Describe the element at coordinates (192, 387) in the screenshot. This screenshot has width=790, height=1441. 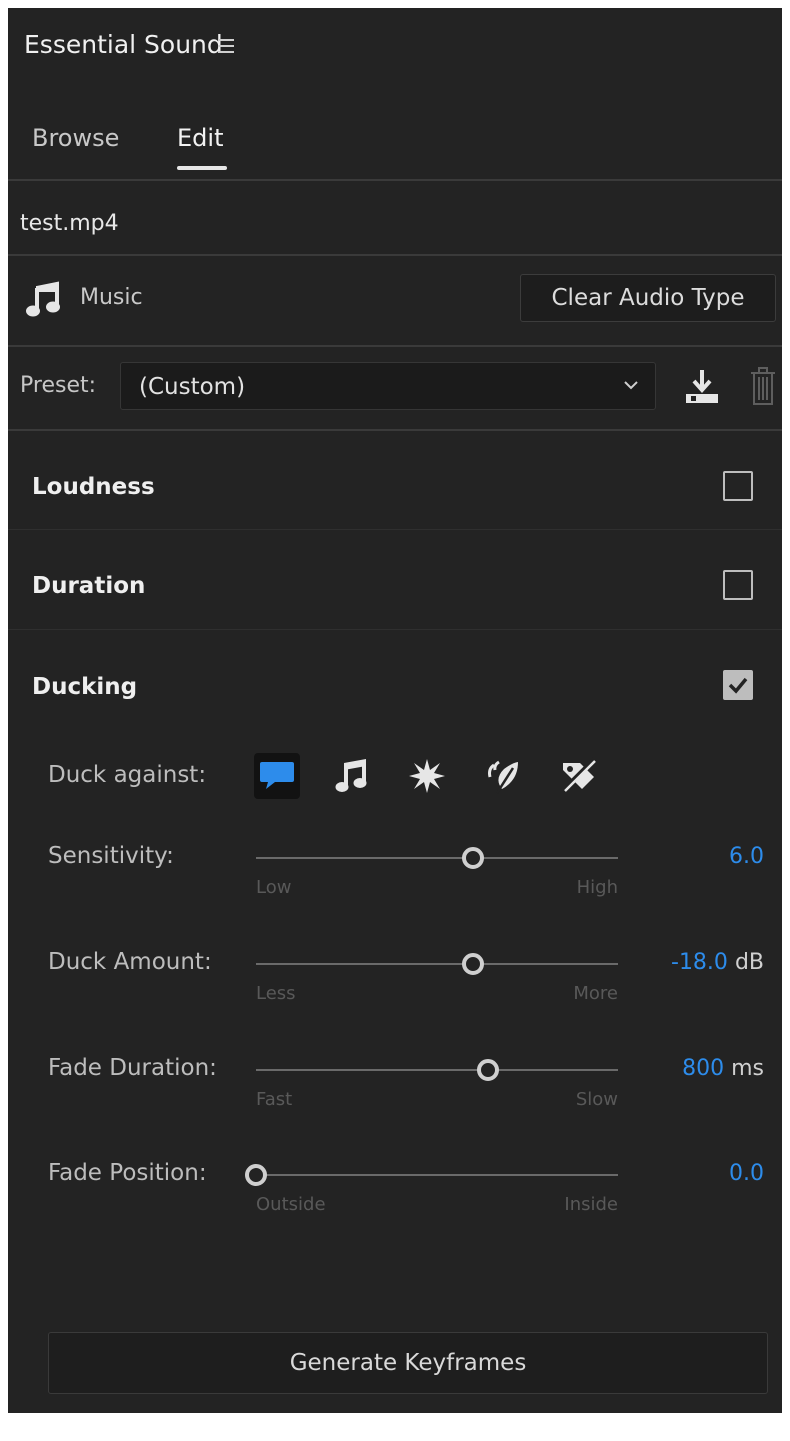
I see `preset-value: (Custom)` at that location.